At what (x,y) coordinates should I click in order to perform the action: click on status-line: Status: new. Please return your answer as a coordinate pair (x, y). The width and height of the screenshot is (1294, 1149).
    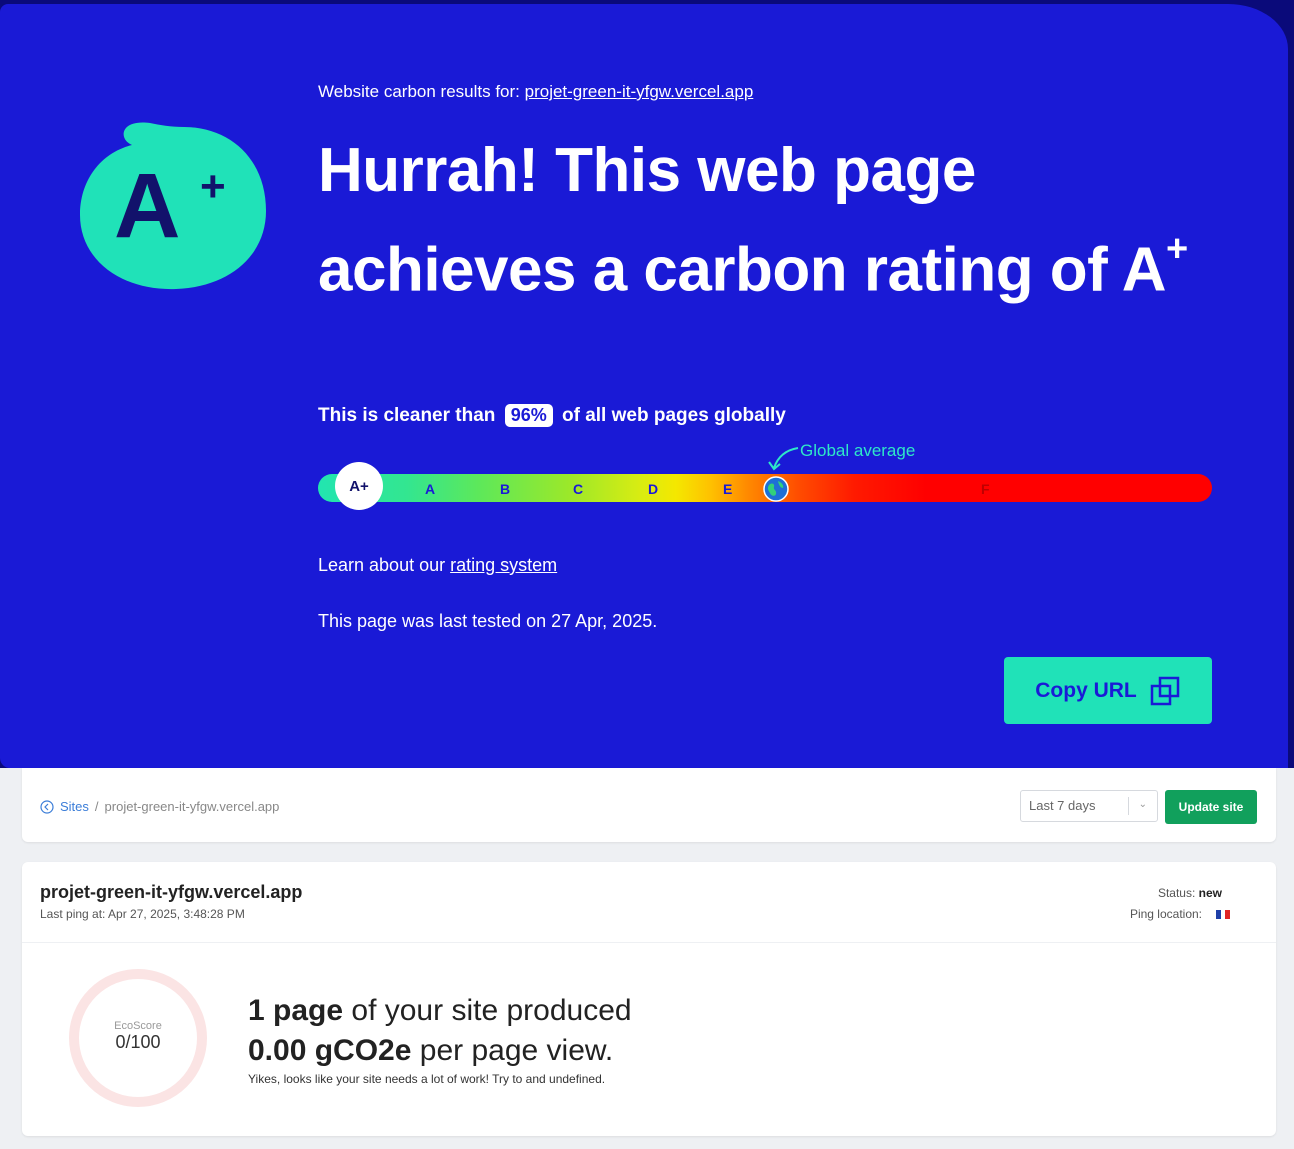
    Looking at the image, I should click on (1190, 893).